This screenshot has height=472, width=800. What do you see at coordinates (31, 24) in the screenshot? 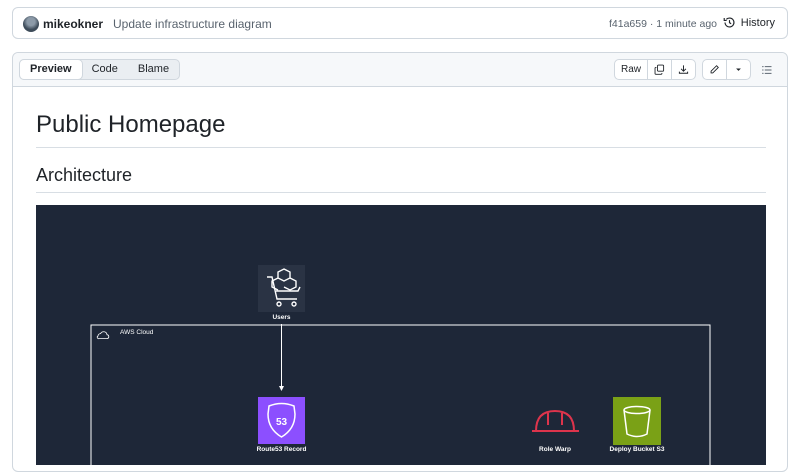
I see `avatar` at bounding box center [31, 24].